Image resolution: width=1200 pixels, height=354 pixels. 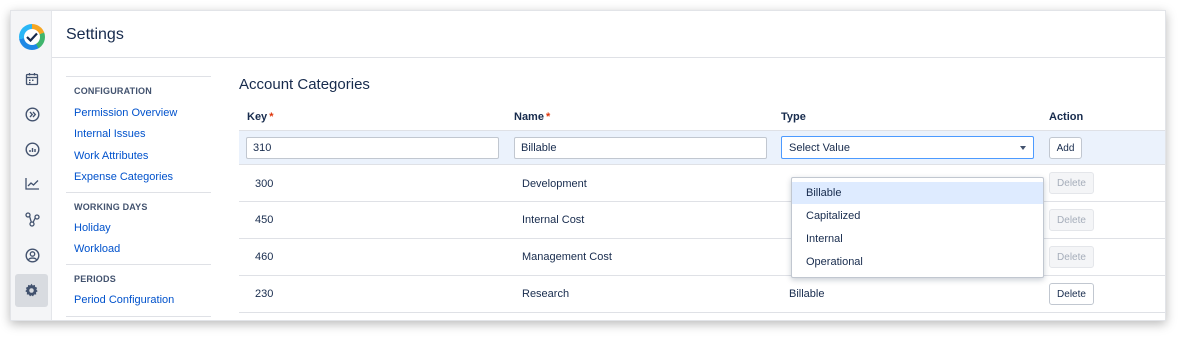 I want to click on new-category-row: Select Value Add, so click(x=702, y=147).